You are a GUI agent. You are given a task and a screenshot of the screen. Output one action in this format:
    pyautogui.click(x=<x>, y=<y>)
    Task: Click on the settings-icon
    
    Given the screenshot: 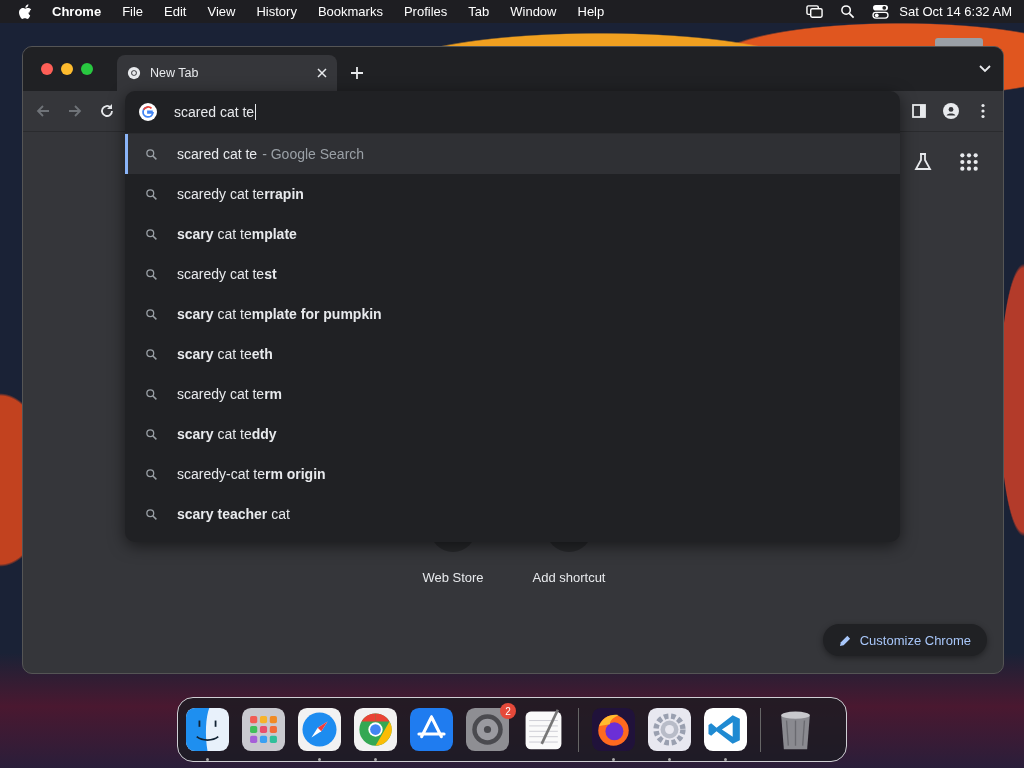 What is the action you would take?
    pyautogui.click(x=487, y=729)
    